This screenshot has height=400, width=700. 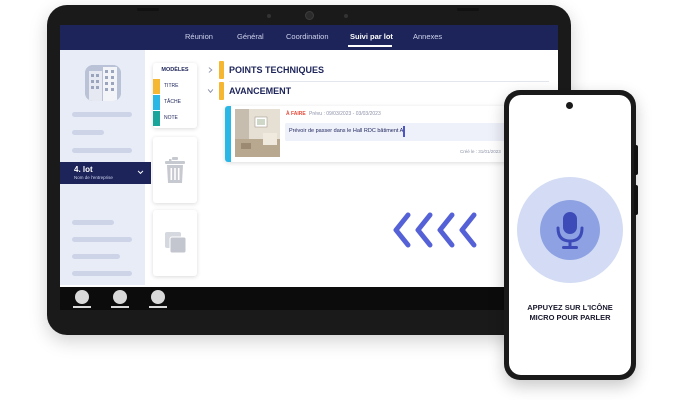 I want to click on voice-instruction-line1: APPUYEZ SUR L'ICÔNE, so click(x=570, y=307).